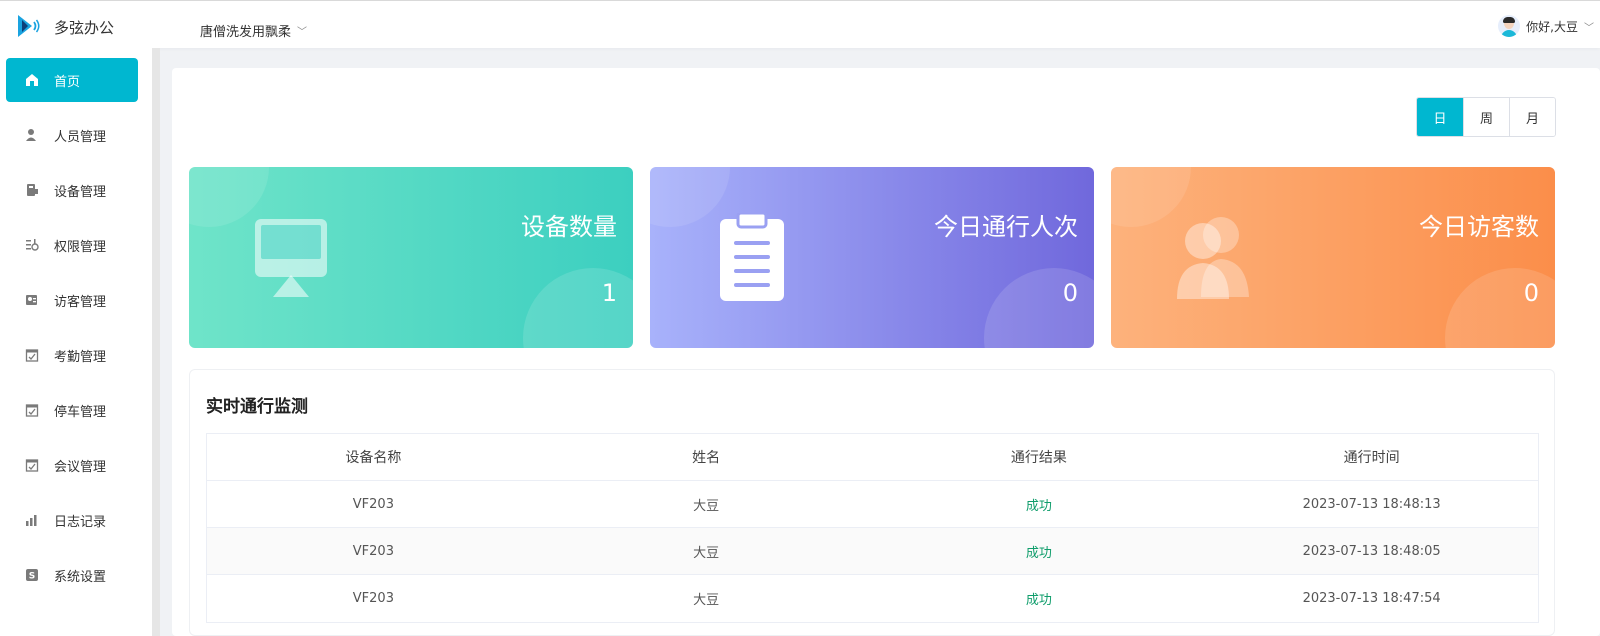 The image size is (1600, 636). I want to click on settings-s-icon: S, so click(32, 575).